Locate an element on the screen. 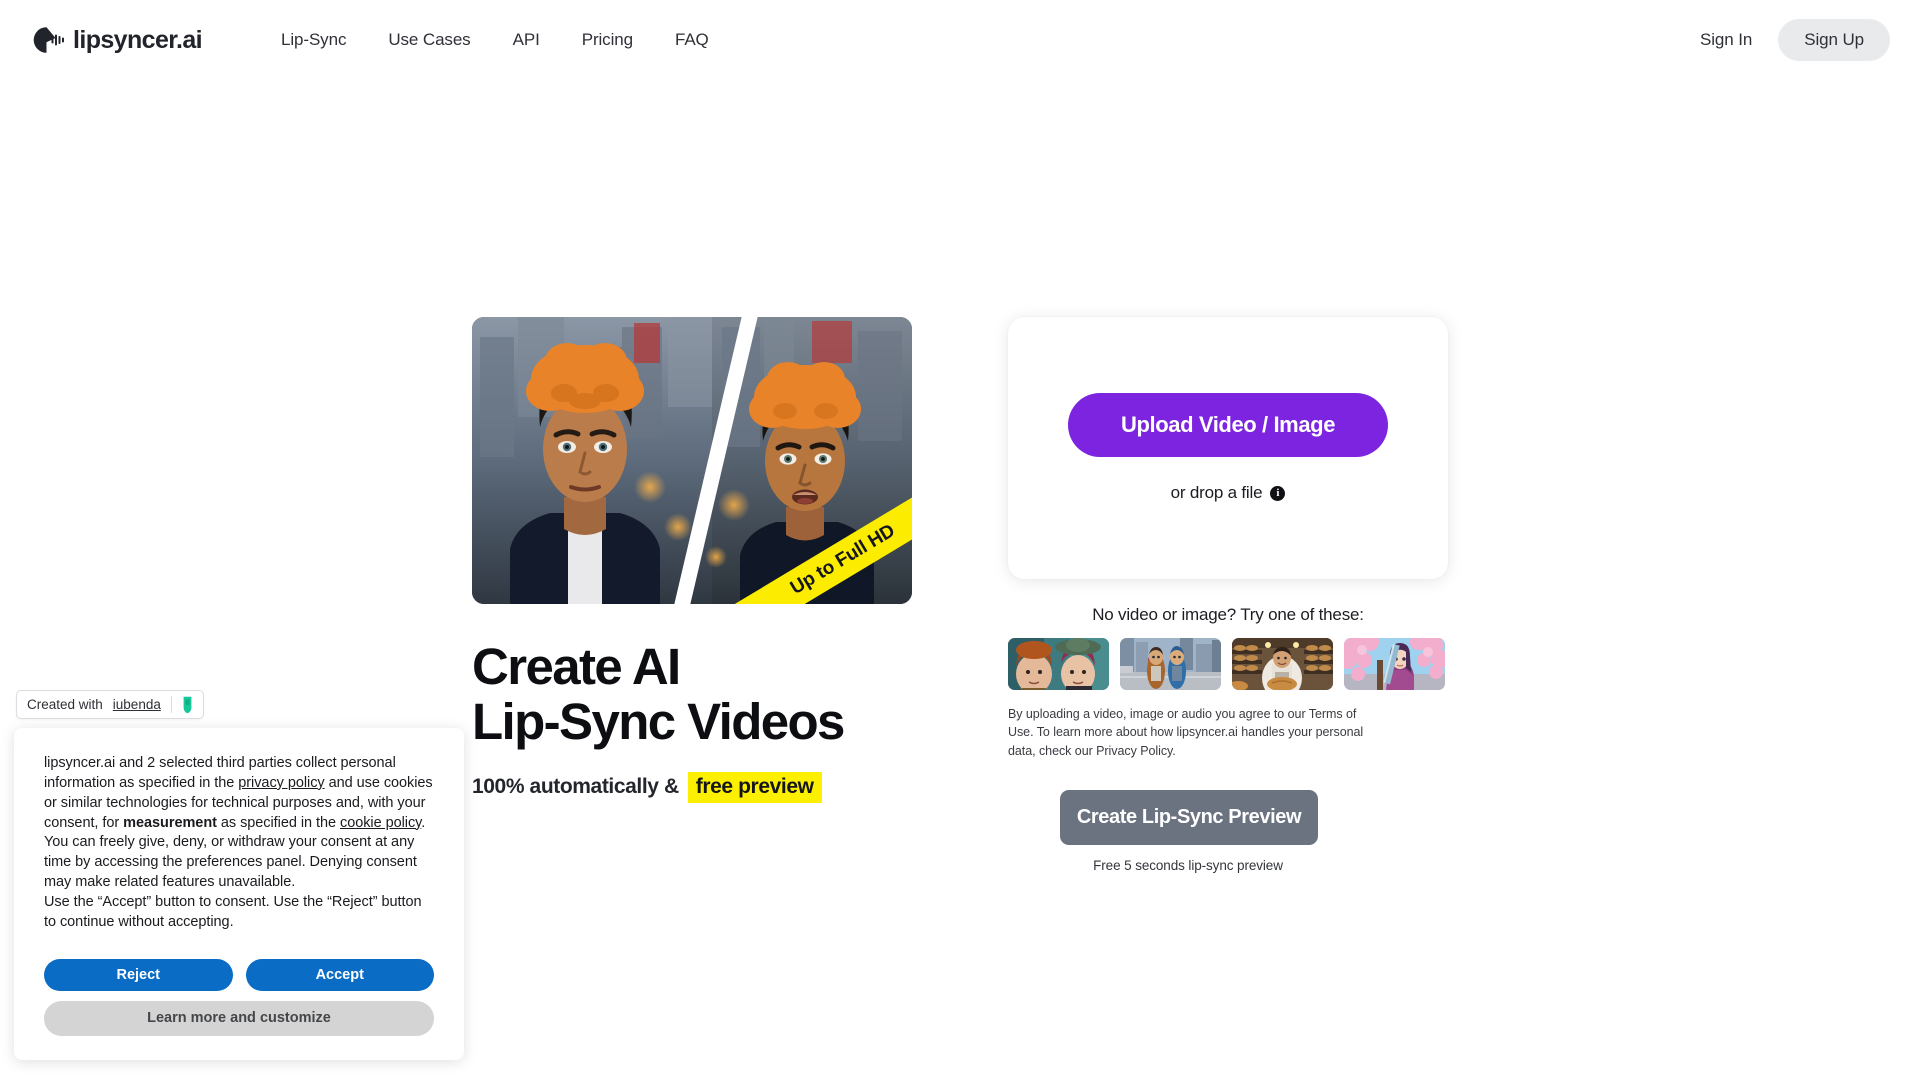 The width and height of the screenshot is (1920, 1080). nav-item-api: API is located at coordinates (526, 40).